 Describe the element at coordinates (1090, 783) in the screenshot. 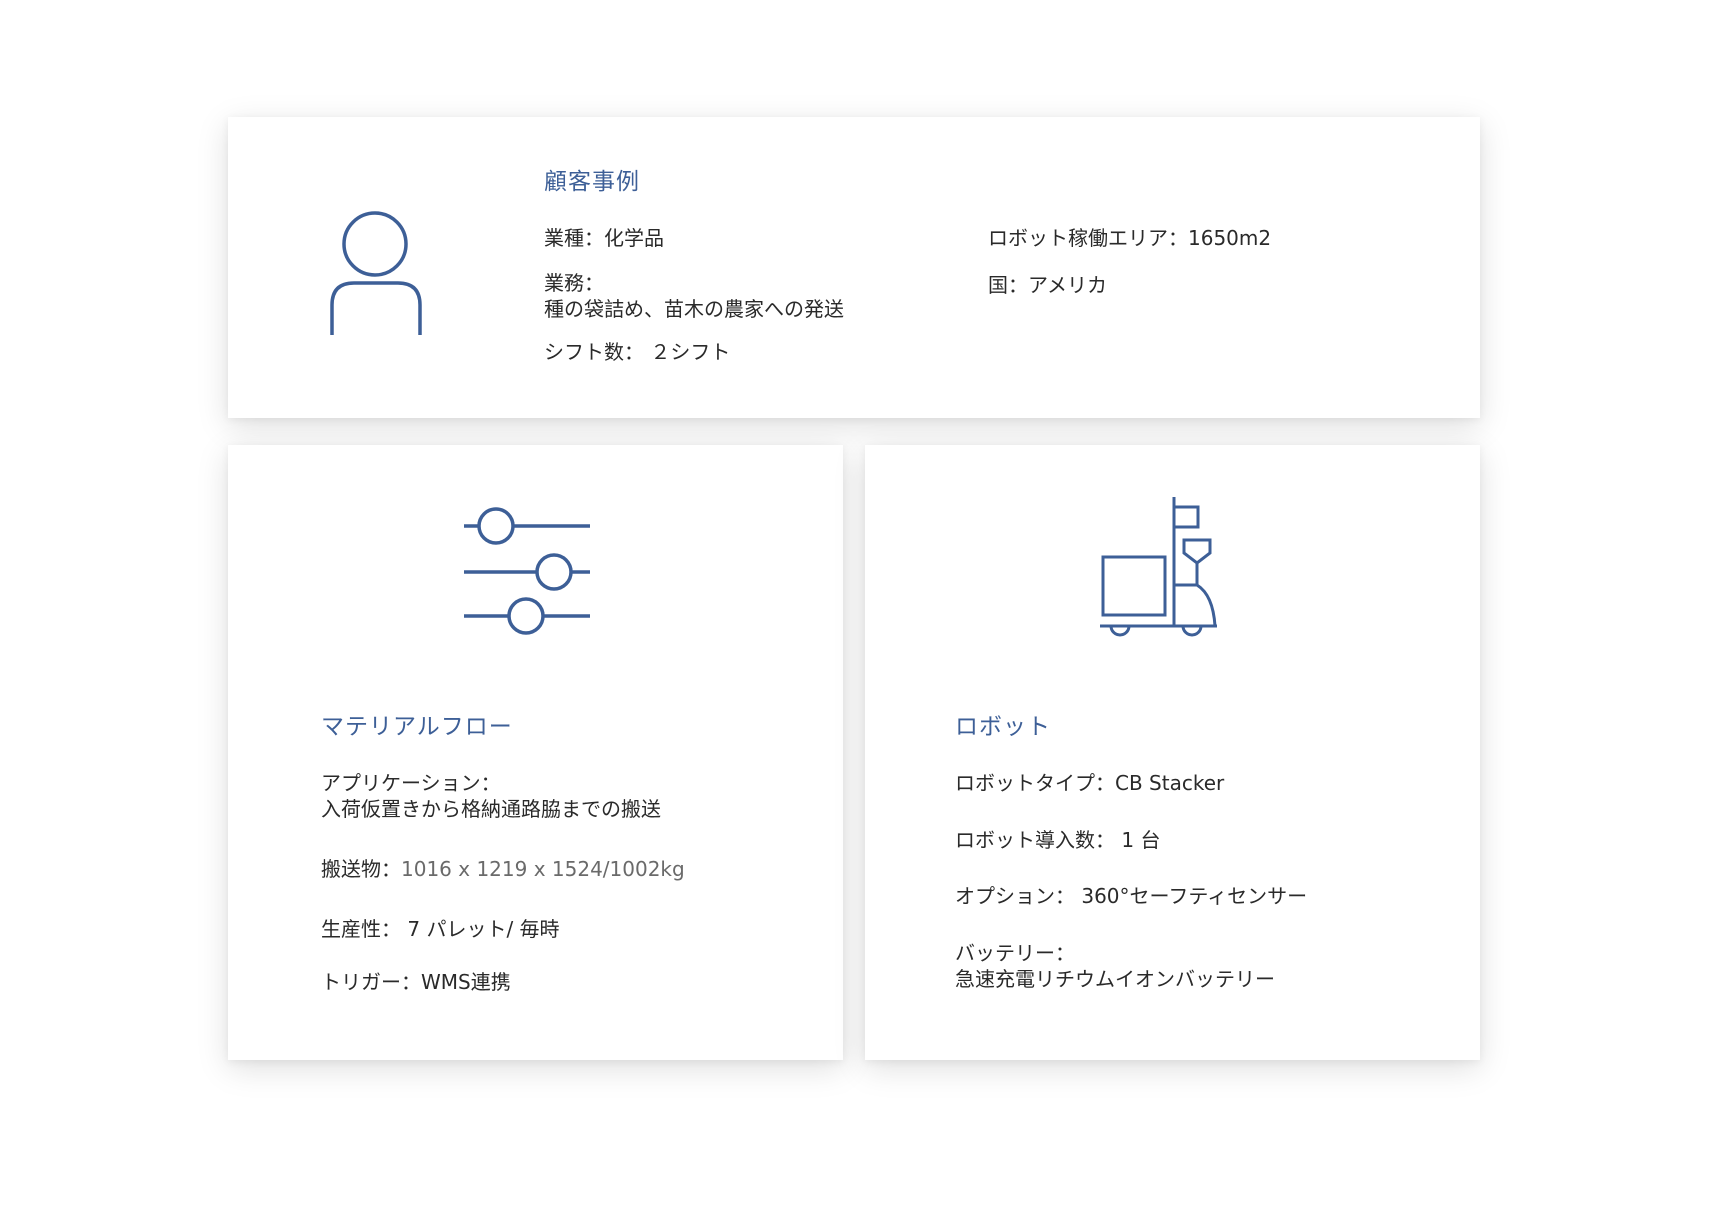

I see `robot-type-text: ロボットタイプ：CB Stacker` at that location.